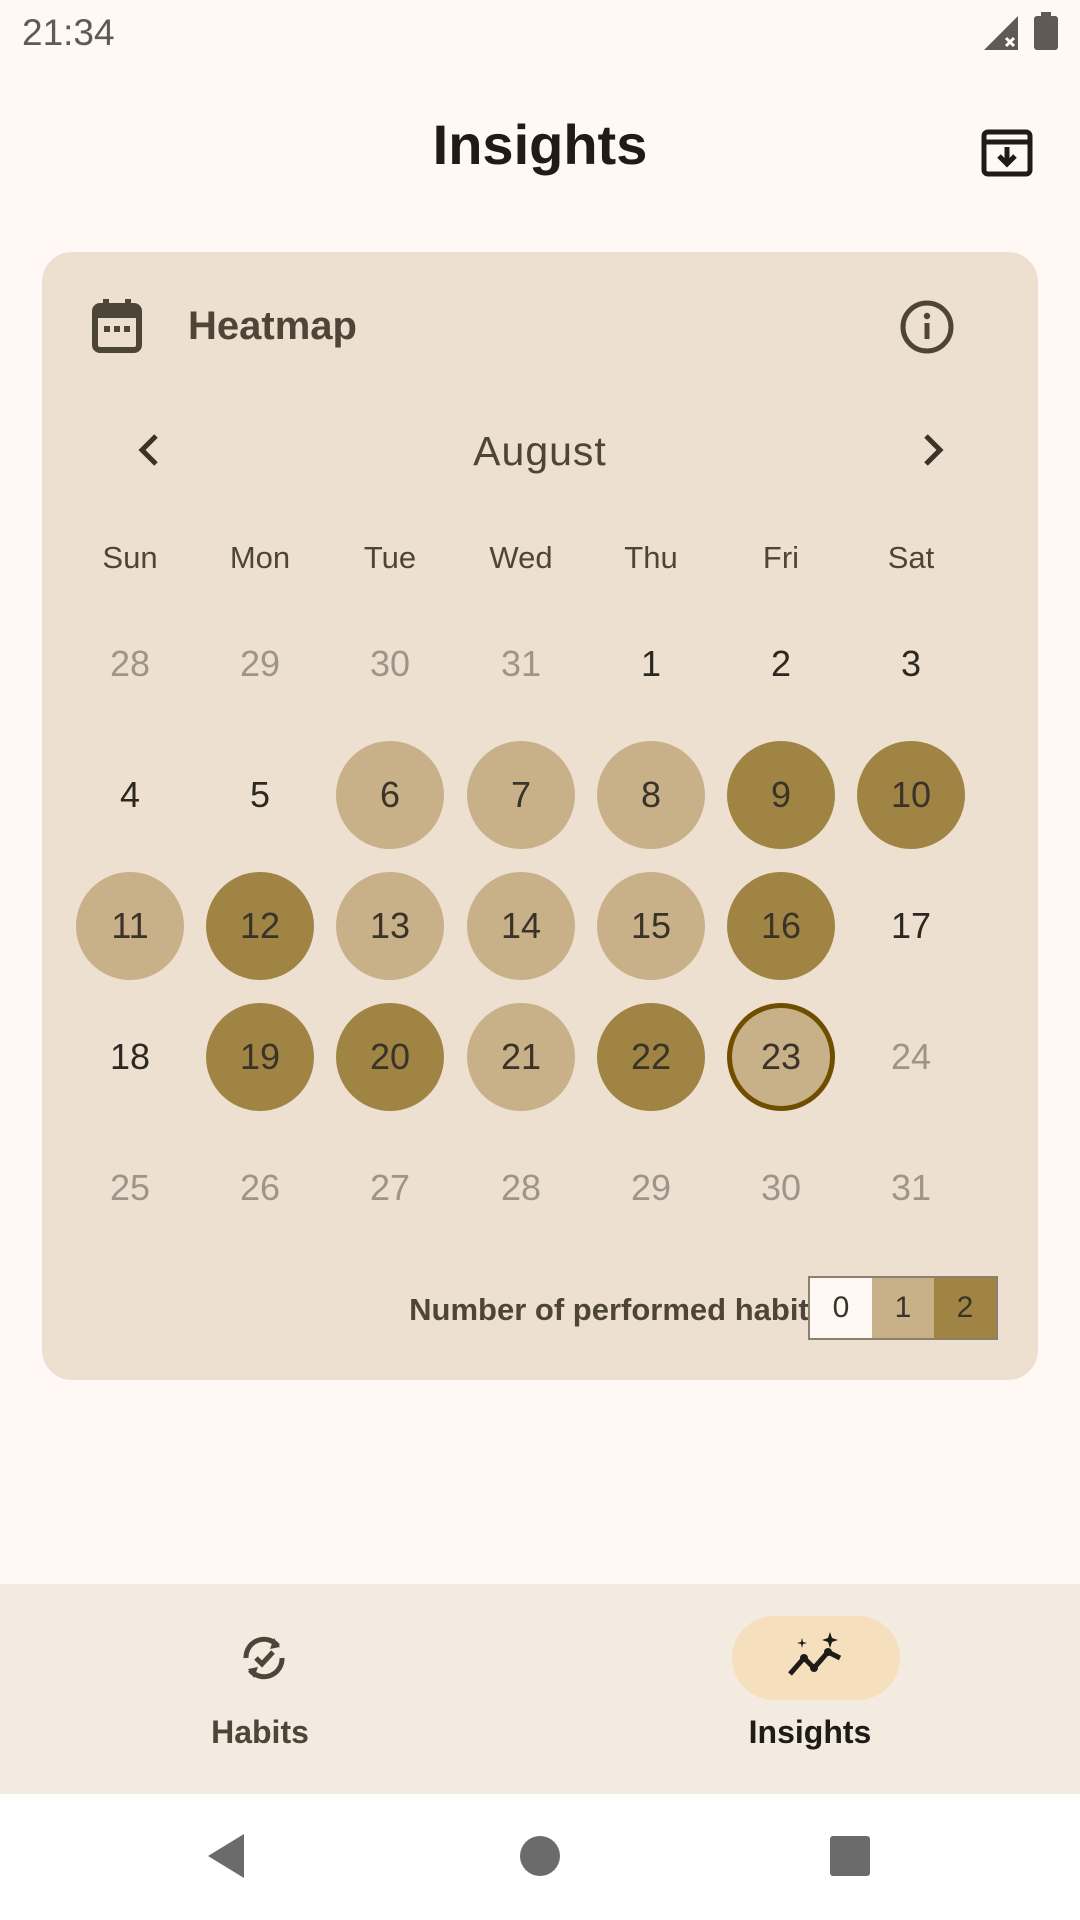  I want to click on calendar-day: 21, so click(521, 1057).